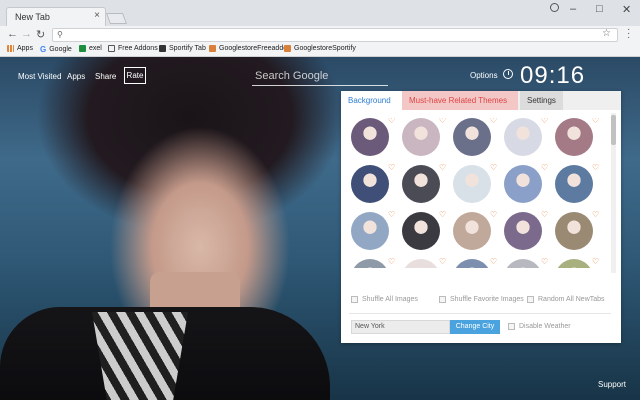 Image resolution: width=640 pixels, height=400 pixels. Describe the element at coordinates (116, 18) in the screenshot. I see `new-tab-button` at that location.